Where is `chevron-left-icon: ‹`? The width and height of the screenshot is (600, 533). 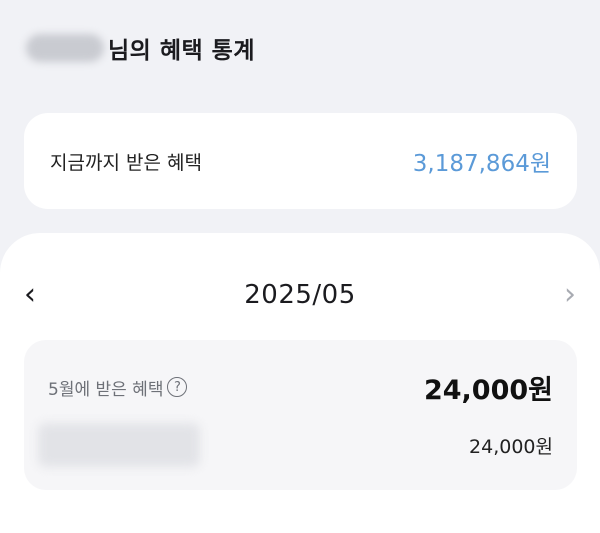 chevron-left-icon: ‹ is located at coordinates (30, 295).